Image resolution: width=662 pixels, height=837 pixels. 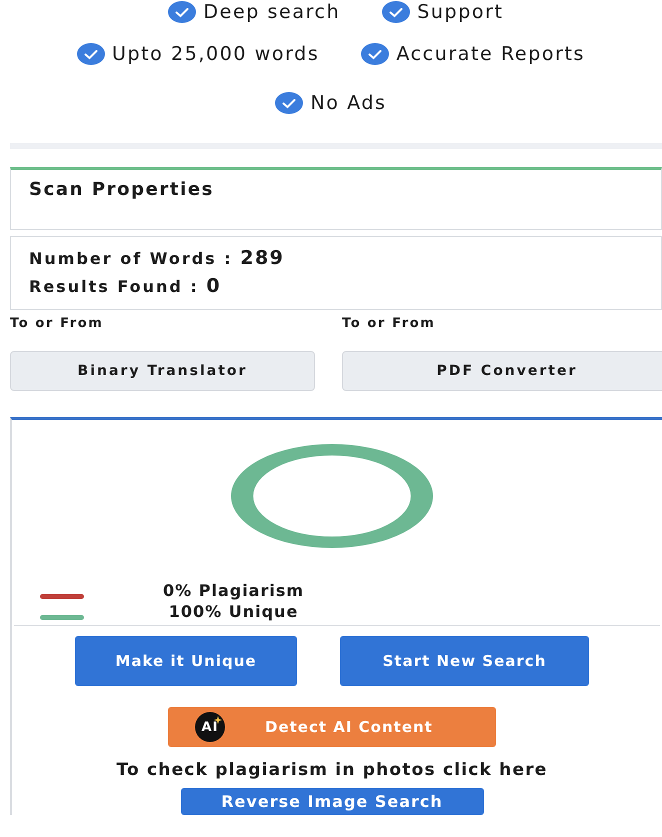 I want to click on action-button: Start New Search, so click(x=464, y=661).